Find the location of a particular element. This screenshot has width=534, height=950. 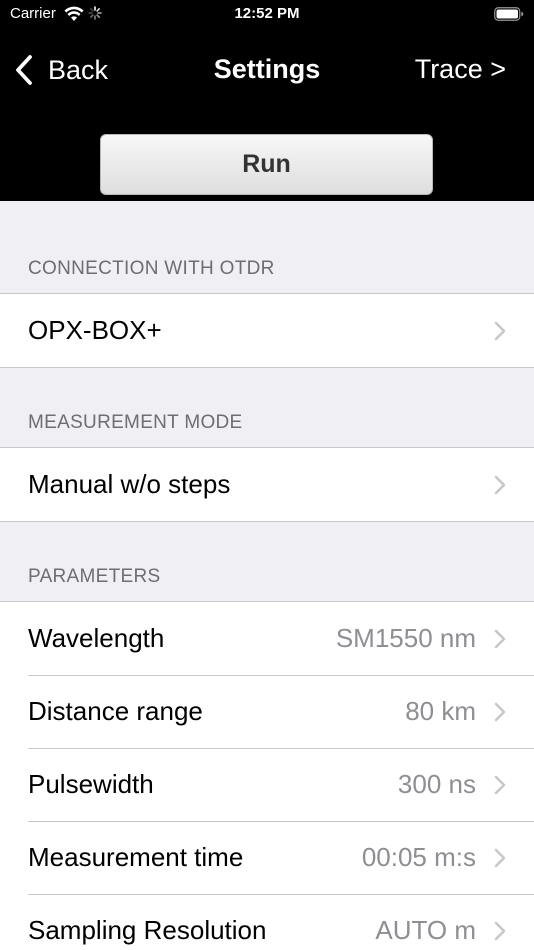

battery-icon is located at coordinates (509, 14).